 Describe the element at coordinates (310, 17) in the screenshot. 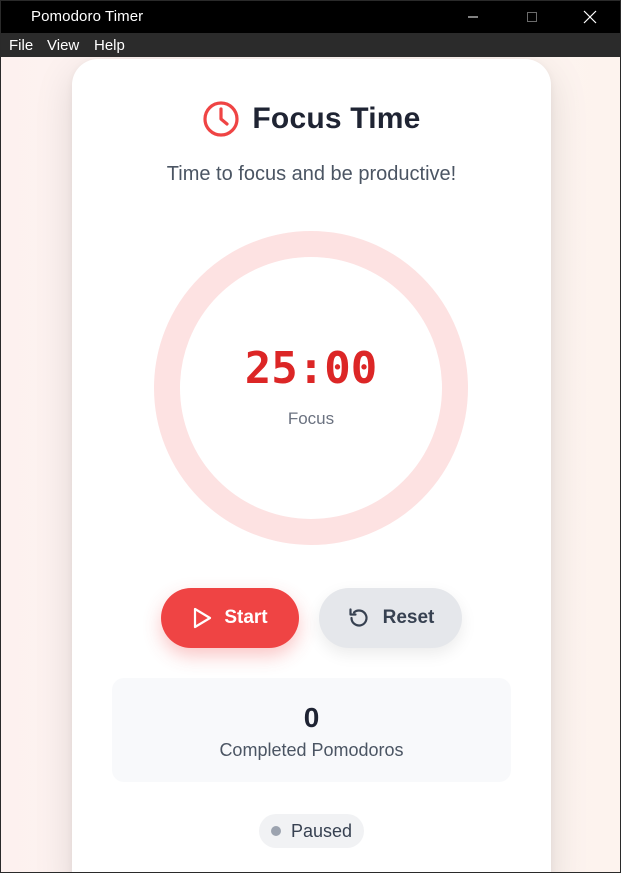

I see `title-bar: Pomodoro Timer` at that location.